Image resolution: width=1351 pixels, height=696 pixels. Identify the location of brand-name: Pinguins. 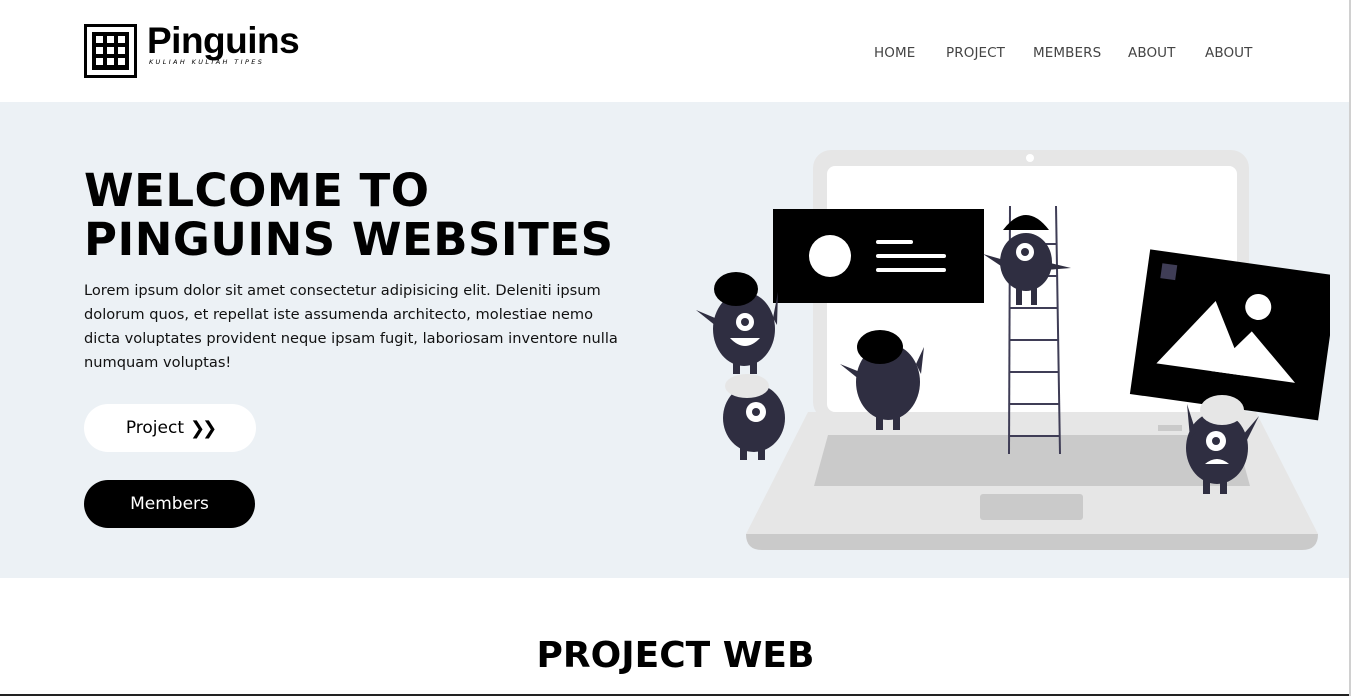
(223, 40).